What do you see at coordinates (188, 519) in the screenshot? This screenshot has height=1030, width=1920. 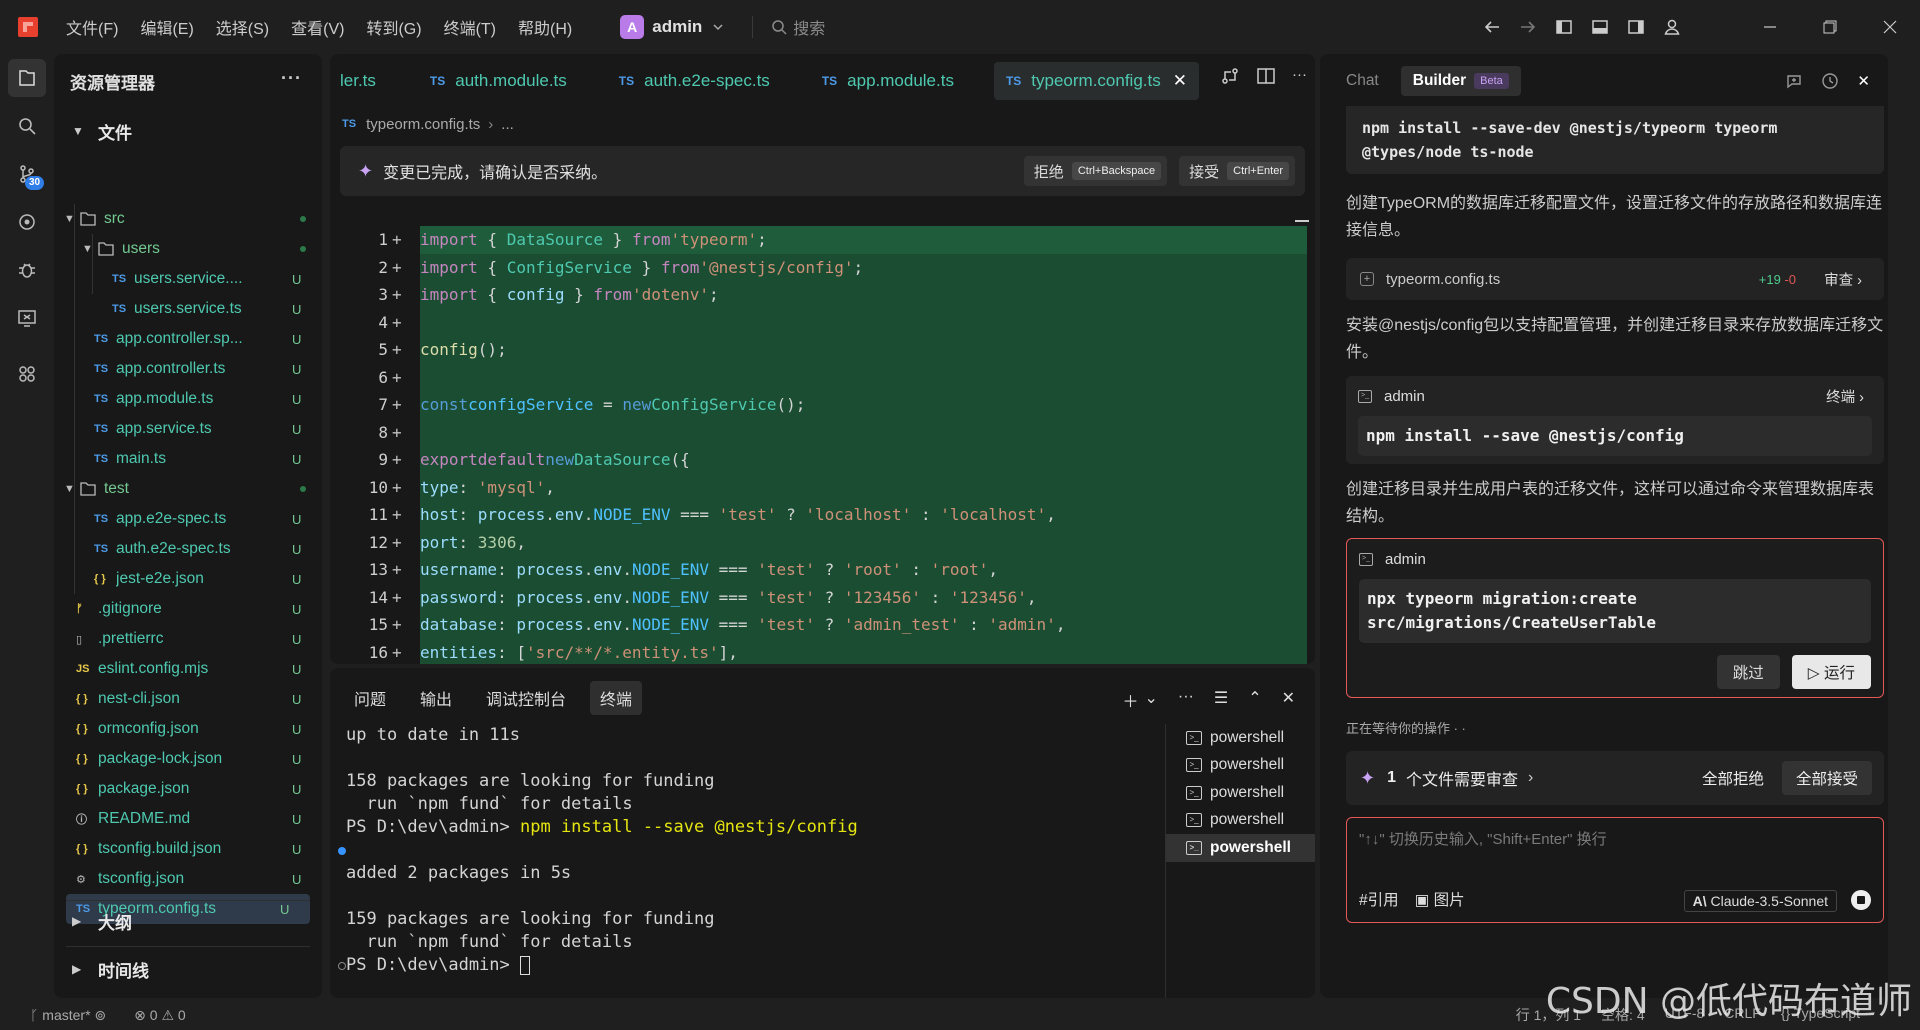 I see `file-item: TS app.e2e-spec.ts U` at bounding box center [188, 519].